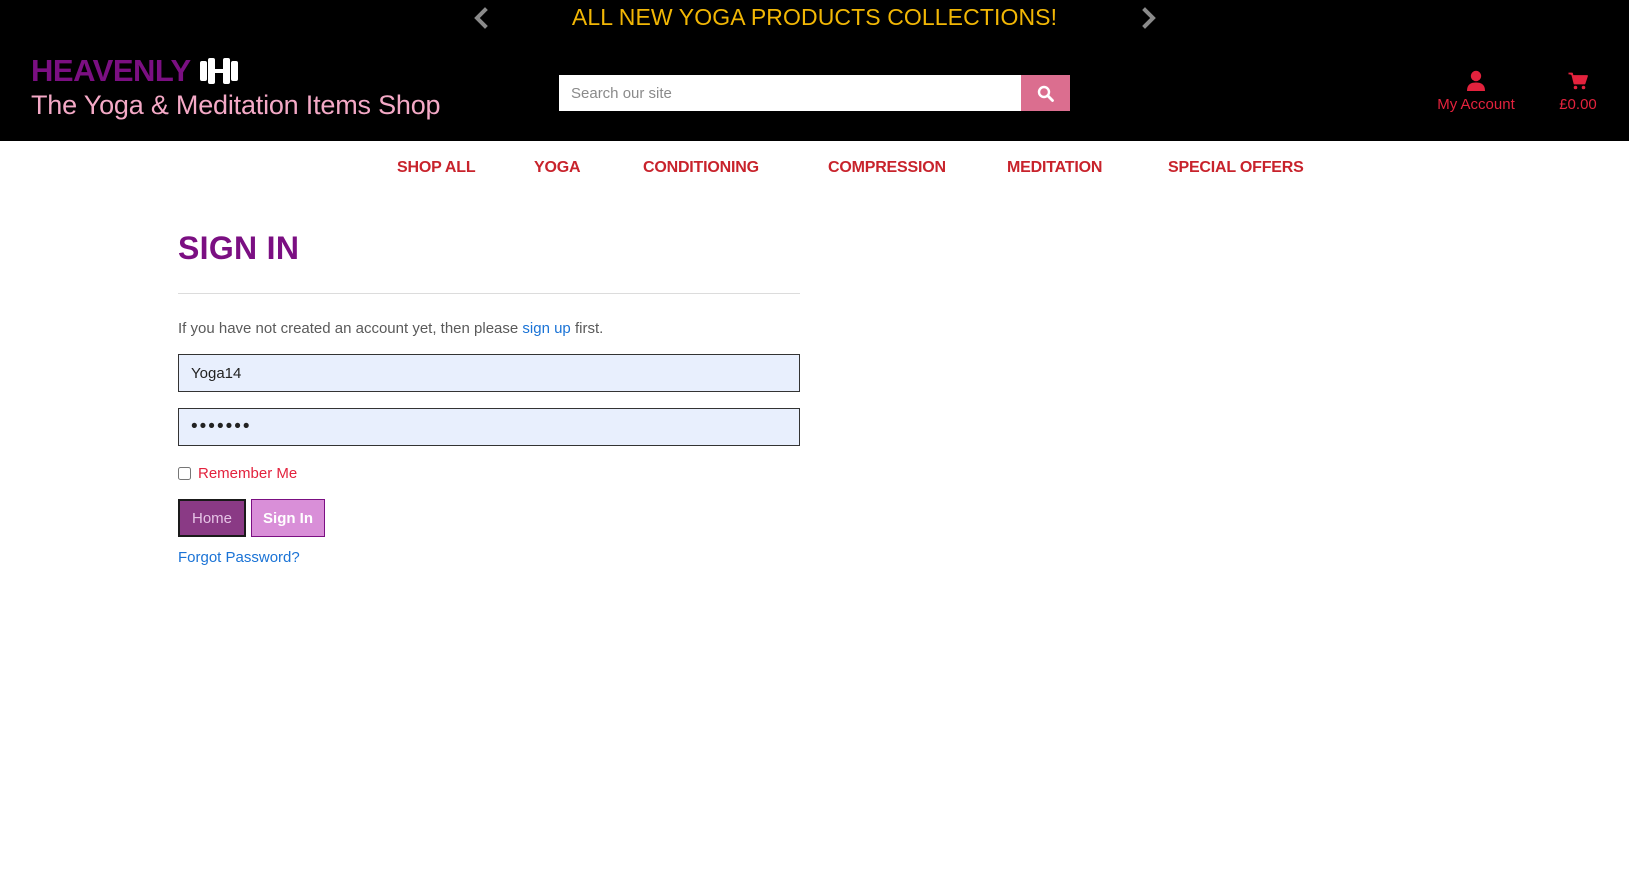  I want to click on nav-item-shop-all: SHOP ALL, so click(436, 168).